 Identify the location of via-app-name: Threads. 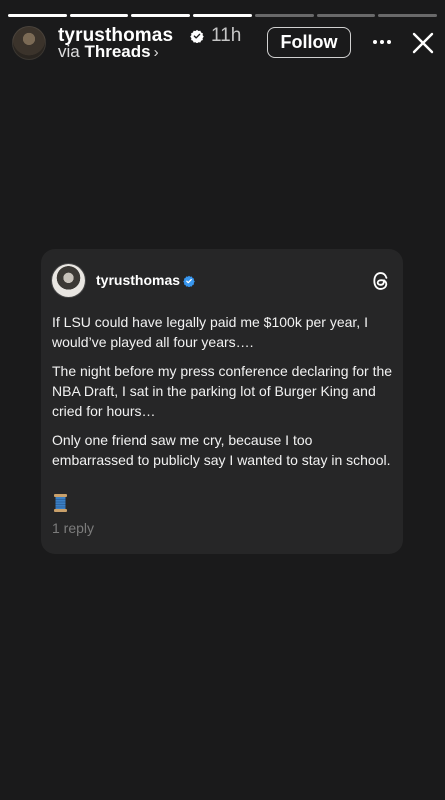
(117, 51).